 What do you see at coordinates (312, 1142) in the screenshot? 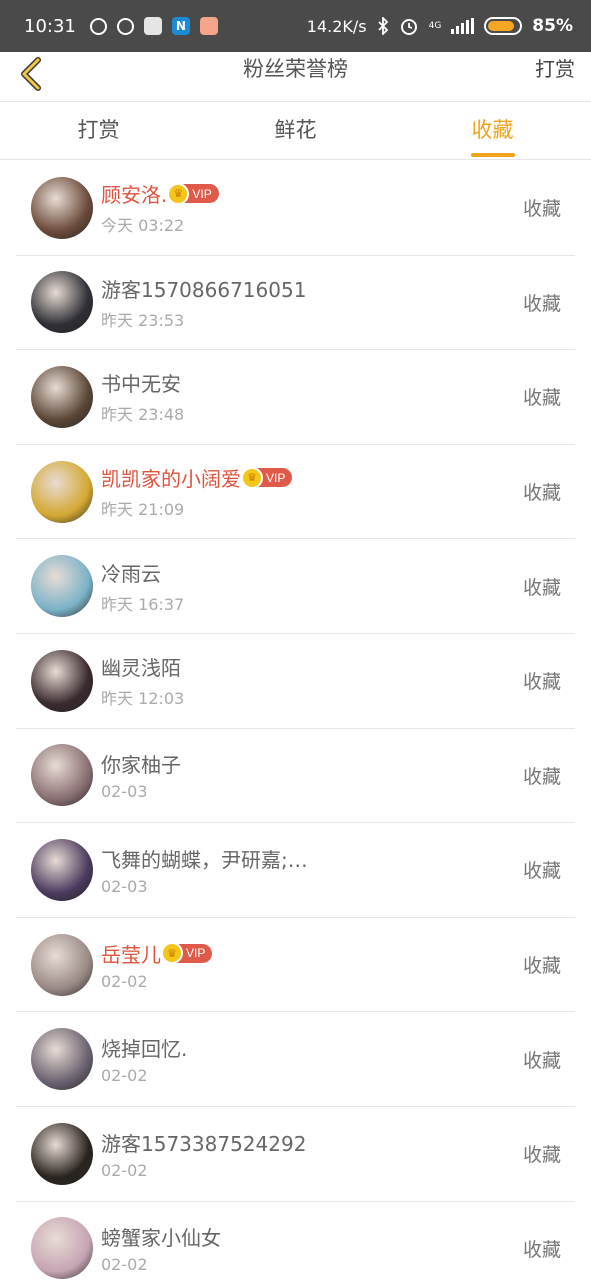
I see `name-line: 游客1573387524292` at bounding box center [312, 1142].